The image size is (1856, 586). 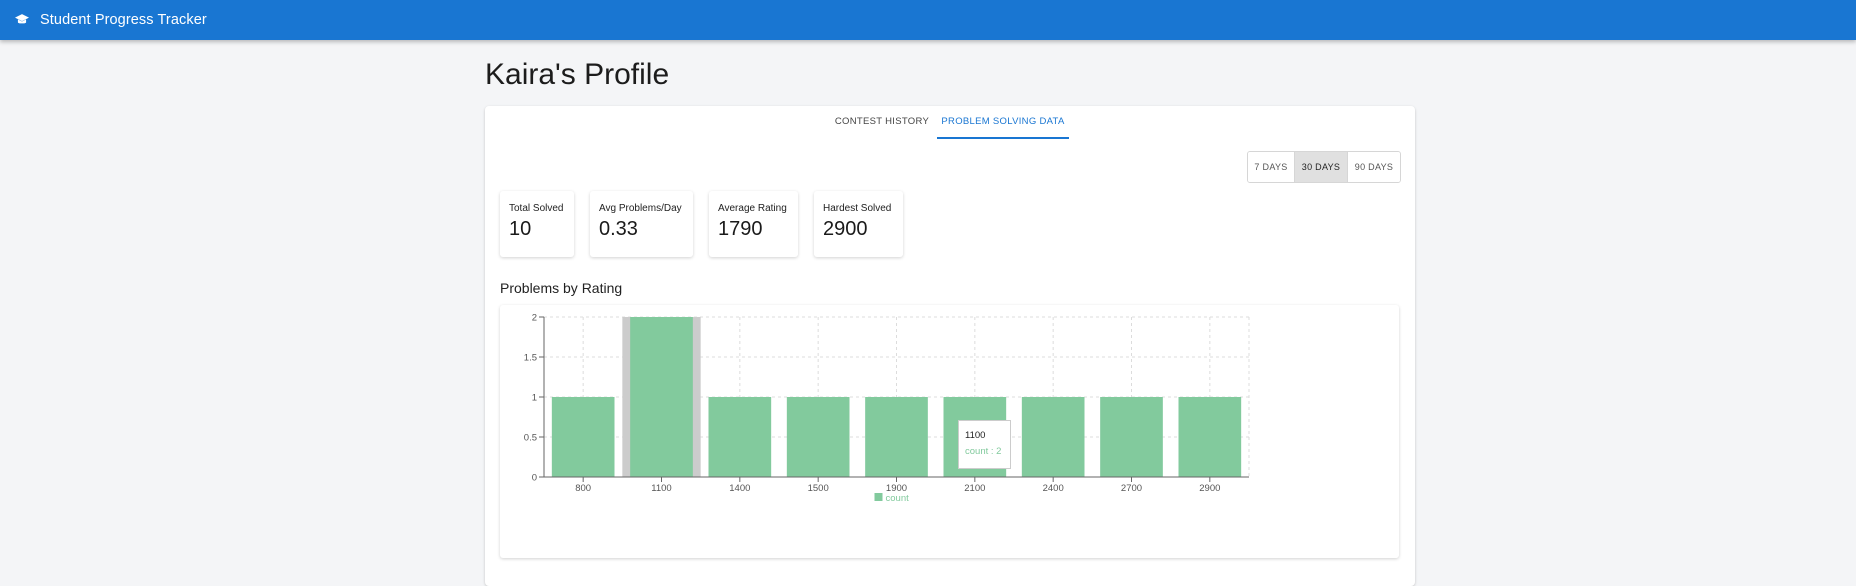 I want to click on x-tick-label: 2400, so click(x=1053, y=488).